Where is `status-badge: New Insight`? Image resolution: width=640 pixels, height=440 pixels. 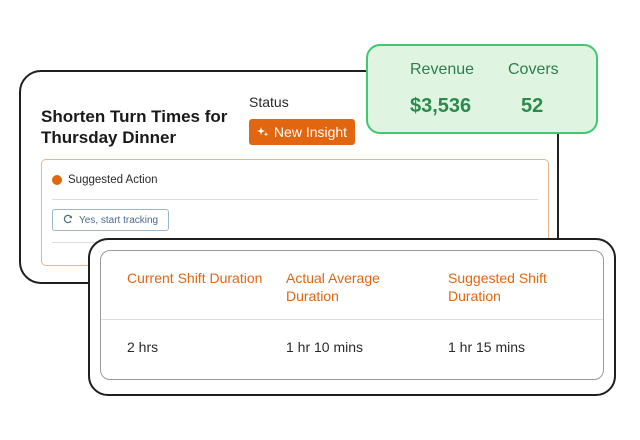 status-badge: New Insight is located at coordinates (302, 132).